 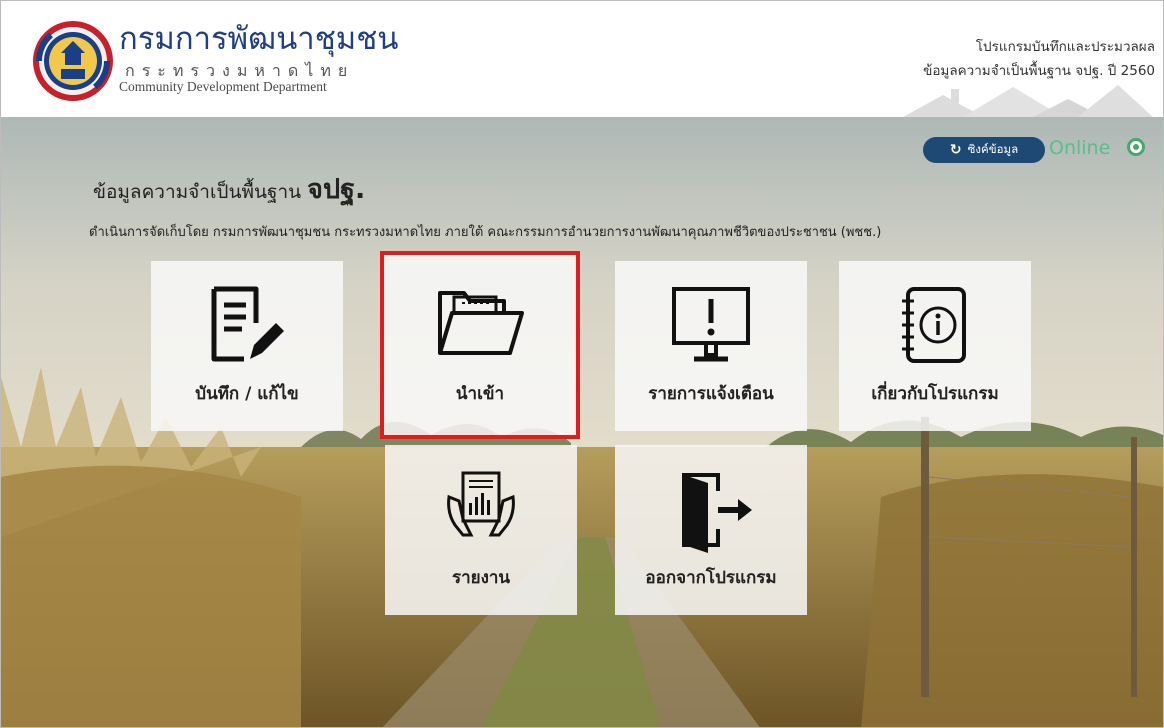 I want to click on open-folder-icon, so click(x=481, y=323).